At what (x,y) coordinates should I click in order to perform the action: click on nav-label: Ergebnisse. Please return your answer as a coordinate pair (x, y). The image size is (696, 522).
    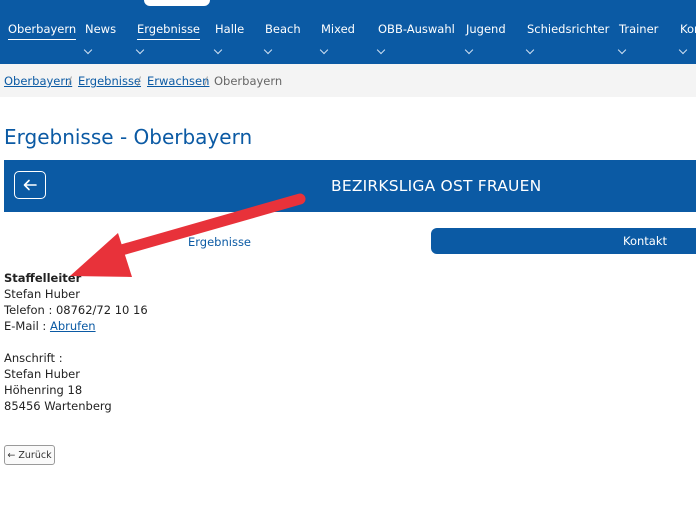
    Looking at the image, I should click on (169, 31).